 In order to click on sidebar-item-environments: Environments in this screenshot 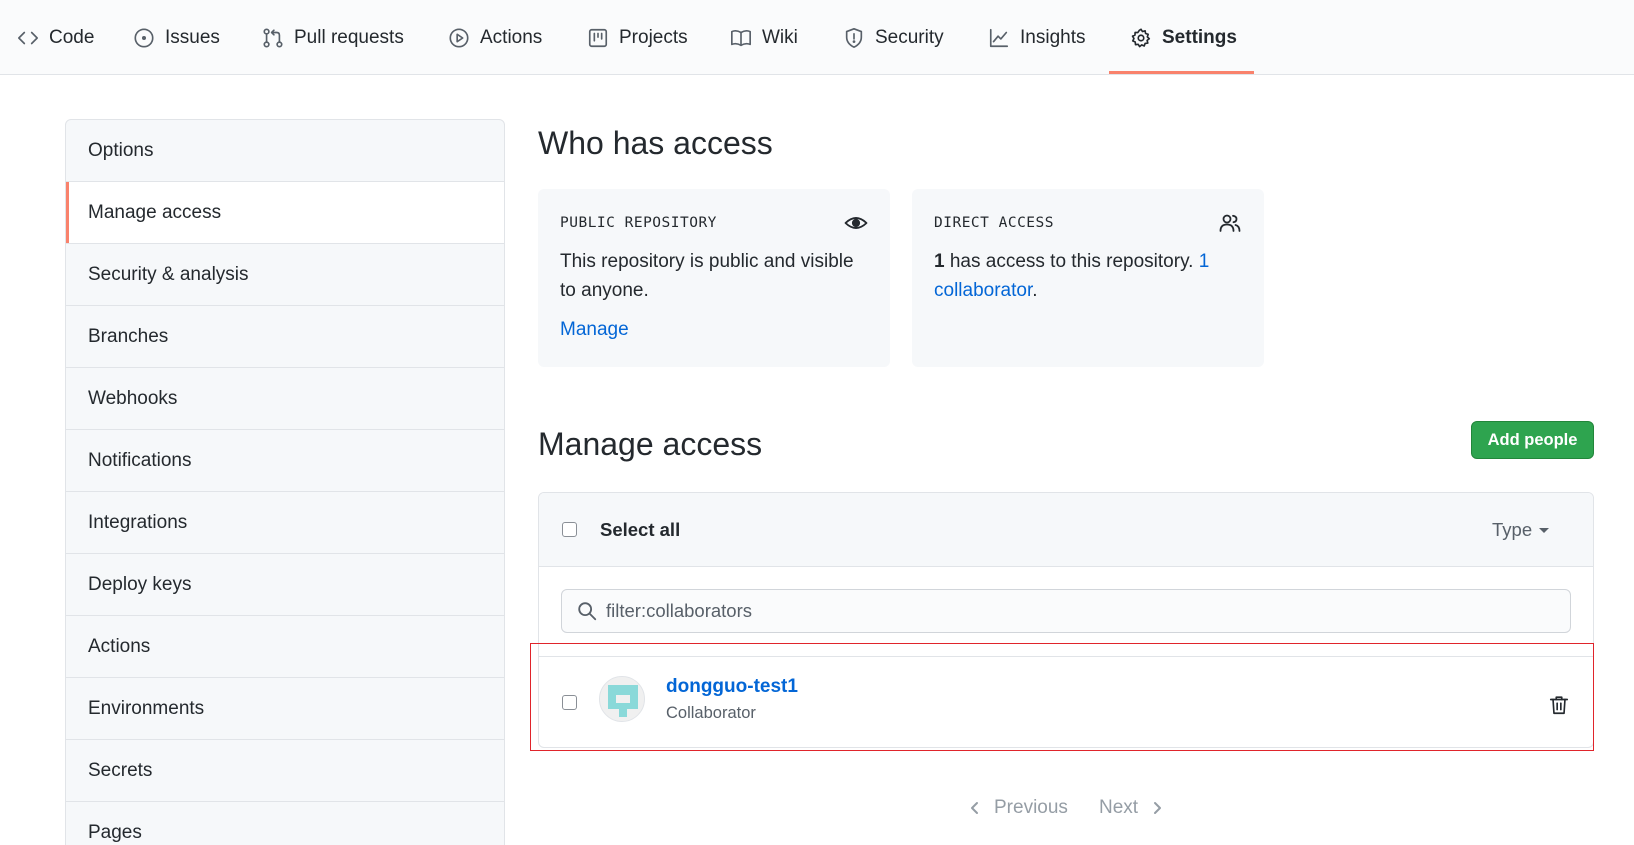, I will do `click(285, 709)`.